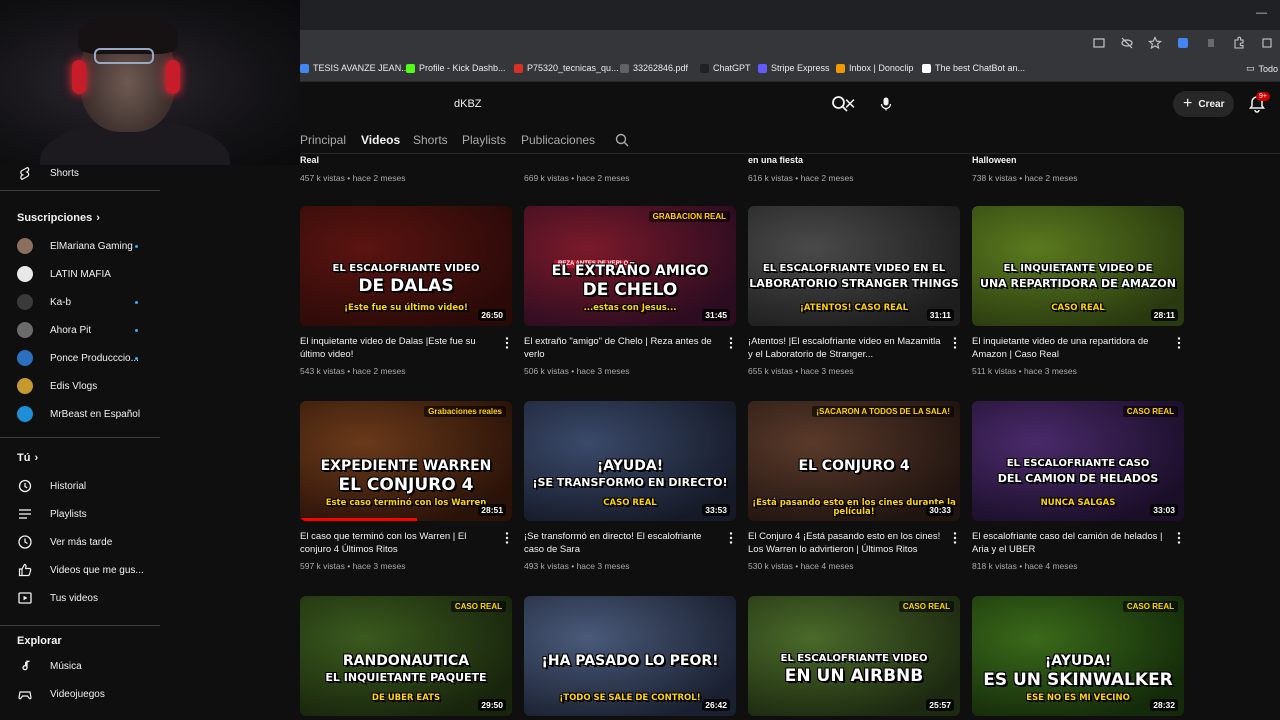 The width and height of the screenshot is (1280, 720). What do you see at coordinates (465, 411) in the screenshot?
I see `thumbnail-badge: Grabaciones reales` at bounding box center [465, 411].